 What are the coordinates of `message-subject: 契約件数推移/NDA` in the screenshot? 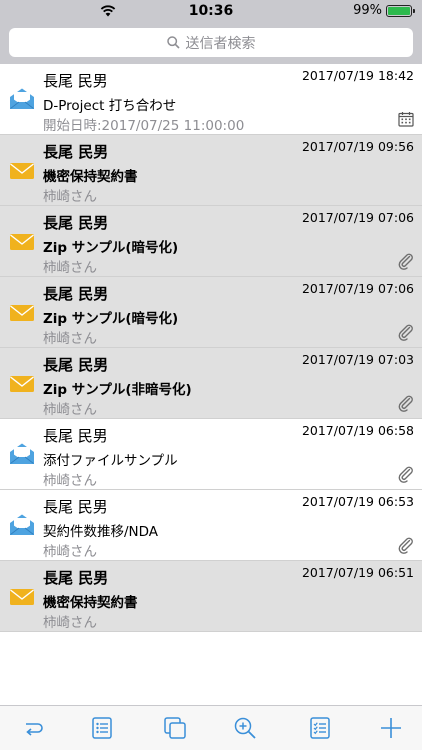 It's located at (101, 532).